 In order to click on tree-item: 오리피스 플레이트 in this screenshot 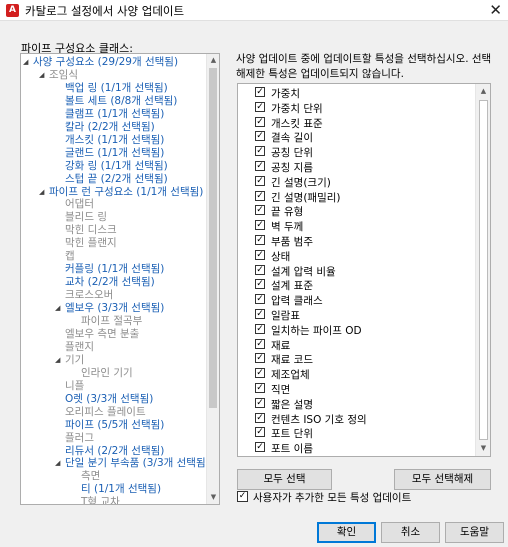, I will do `click(105, 412)`.